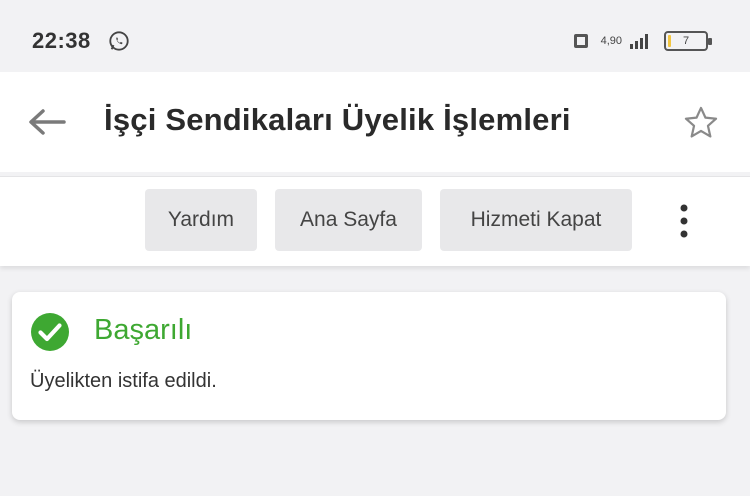 Image resolution: width=750 pixels, height=496 pixels. Describe the element at coordinates (611, 41) in the screenshot. I see `network-speed: 4,90` at that location.